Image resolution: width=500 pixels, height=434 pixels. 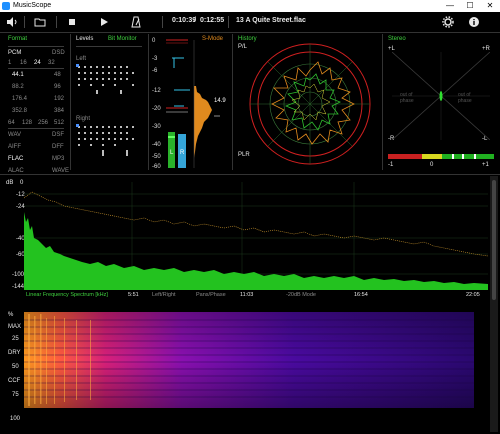 What do you see at coordinates (32, 5) in the screenshot?
I see `window-title: MusicScope` at bounding box center [32, 5].